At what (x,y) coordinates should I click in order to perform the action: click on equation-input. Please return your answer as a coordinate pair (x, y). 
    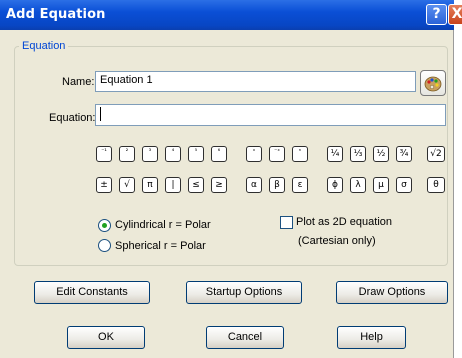
    Looking at the image, I should click on (270, 115).